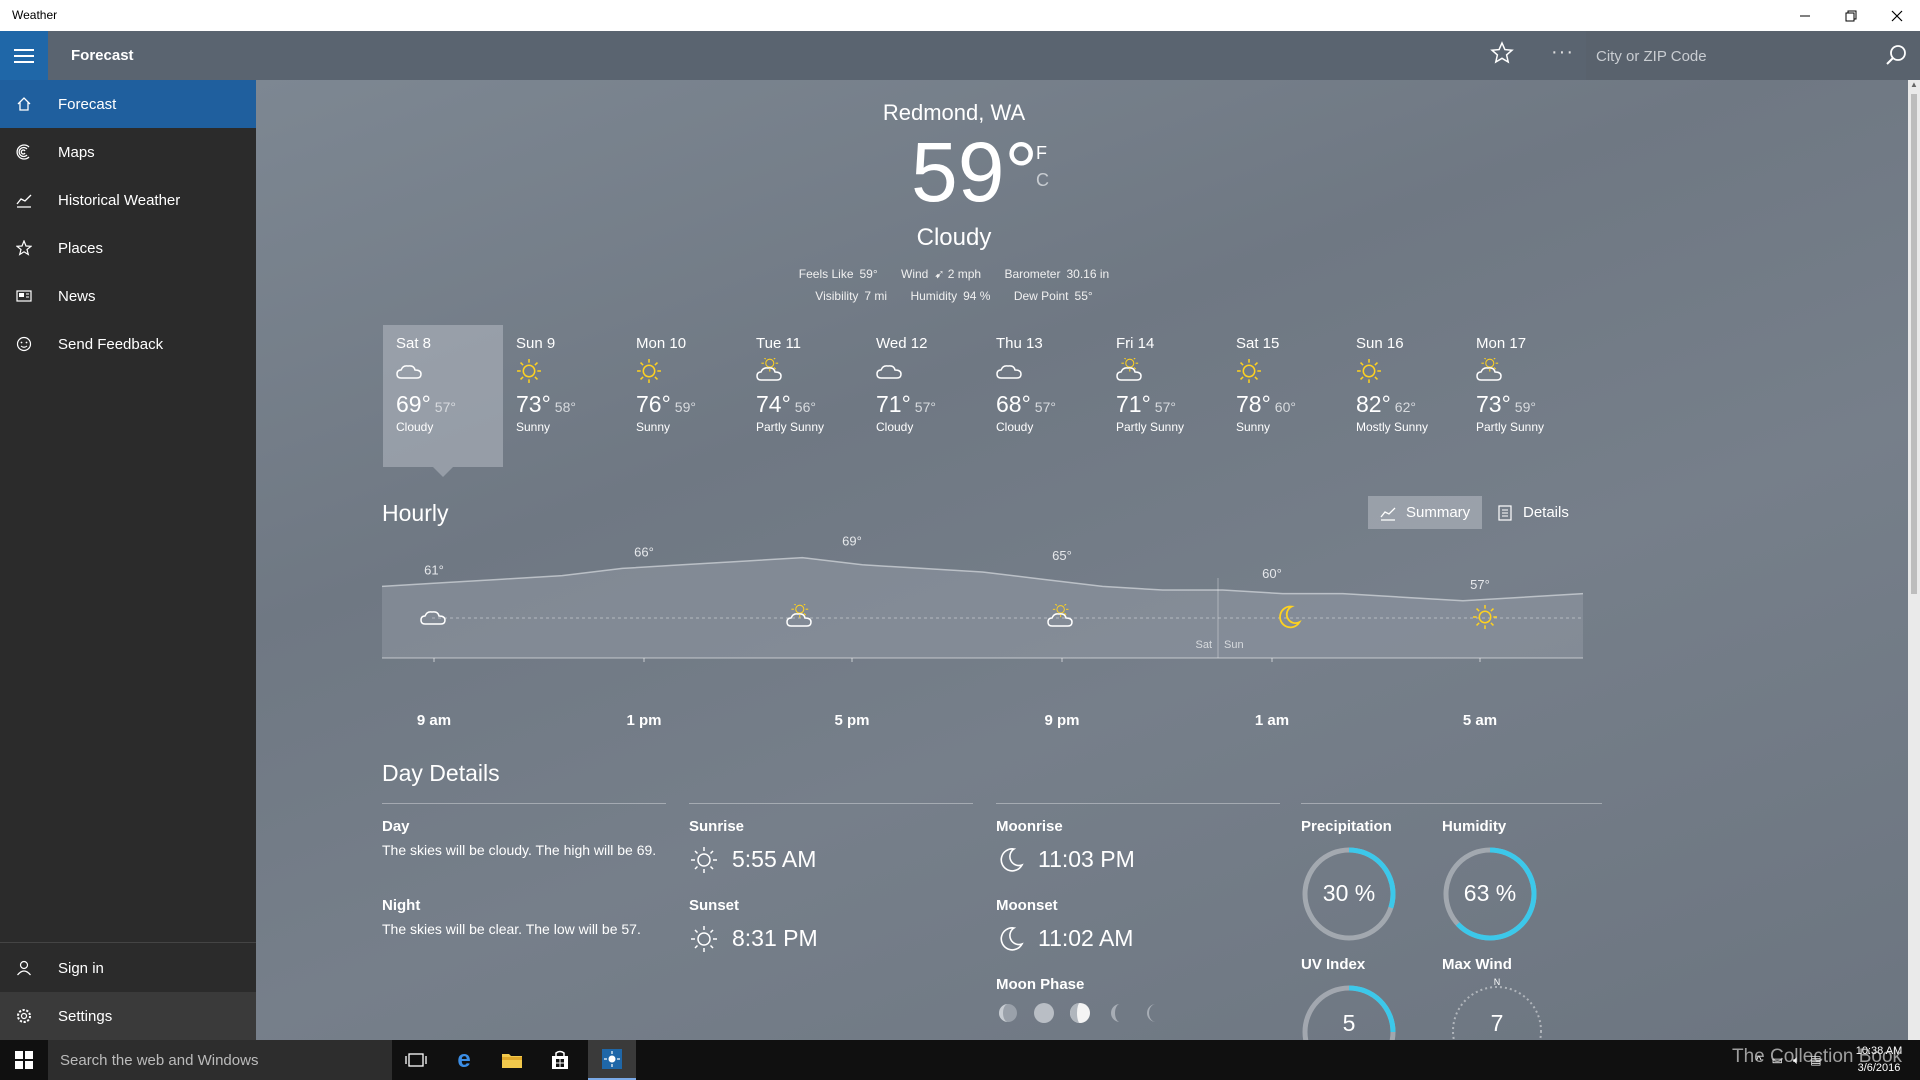  I want to click on sidebar-item-news: News, so click(128, 296).